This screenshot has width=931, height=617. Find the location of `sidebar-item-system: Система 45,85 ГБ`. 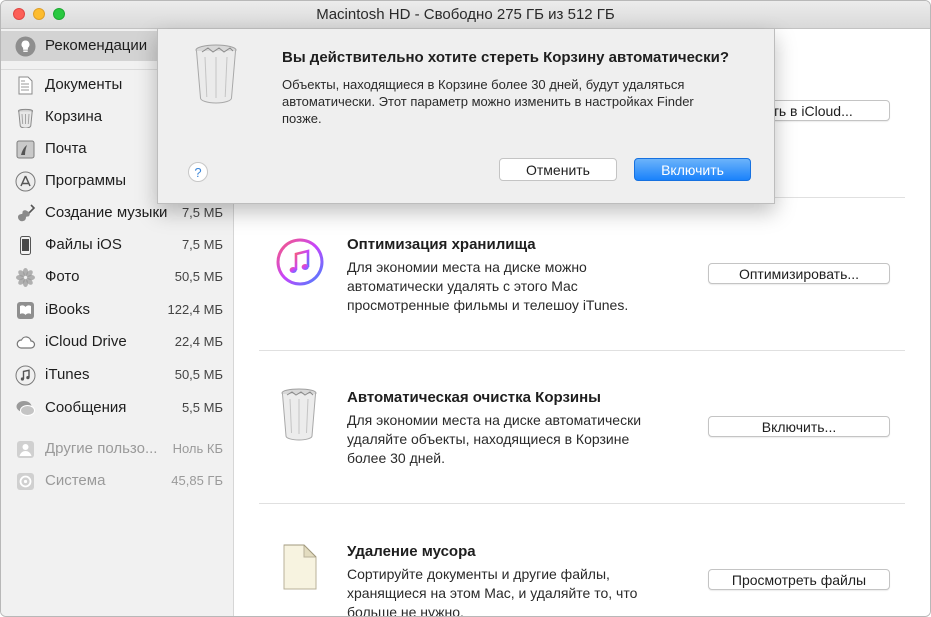

sidebar-item-system: Система 45,85 ГБ is located at coordinates (117, 481).